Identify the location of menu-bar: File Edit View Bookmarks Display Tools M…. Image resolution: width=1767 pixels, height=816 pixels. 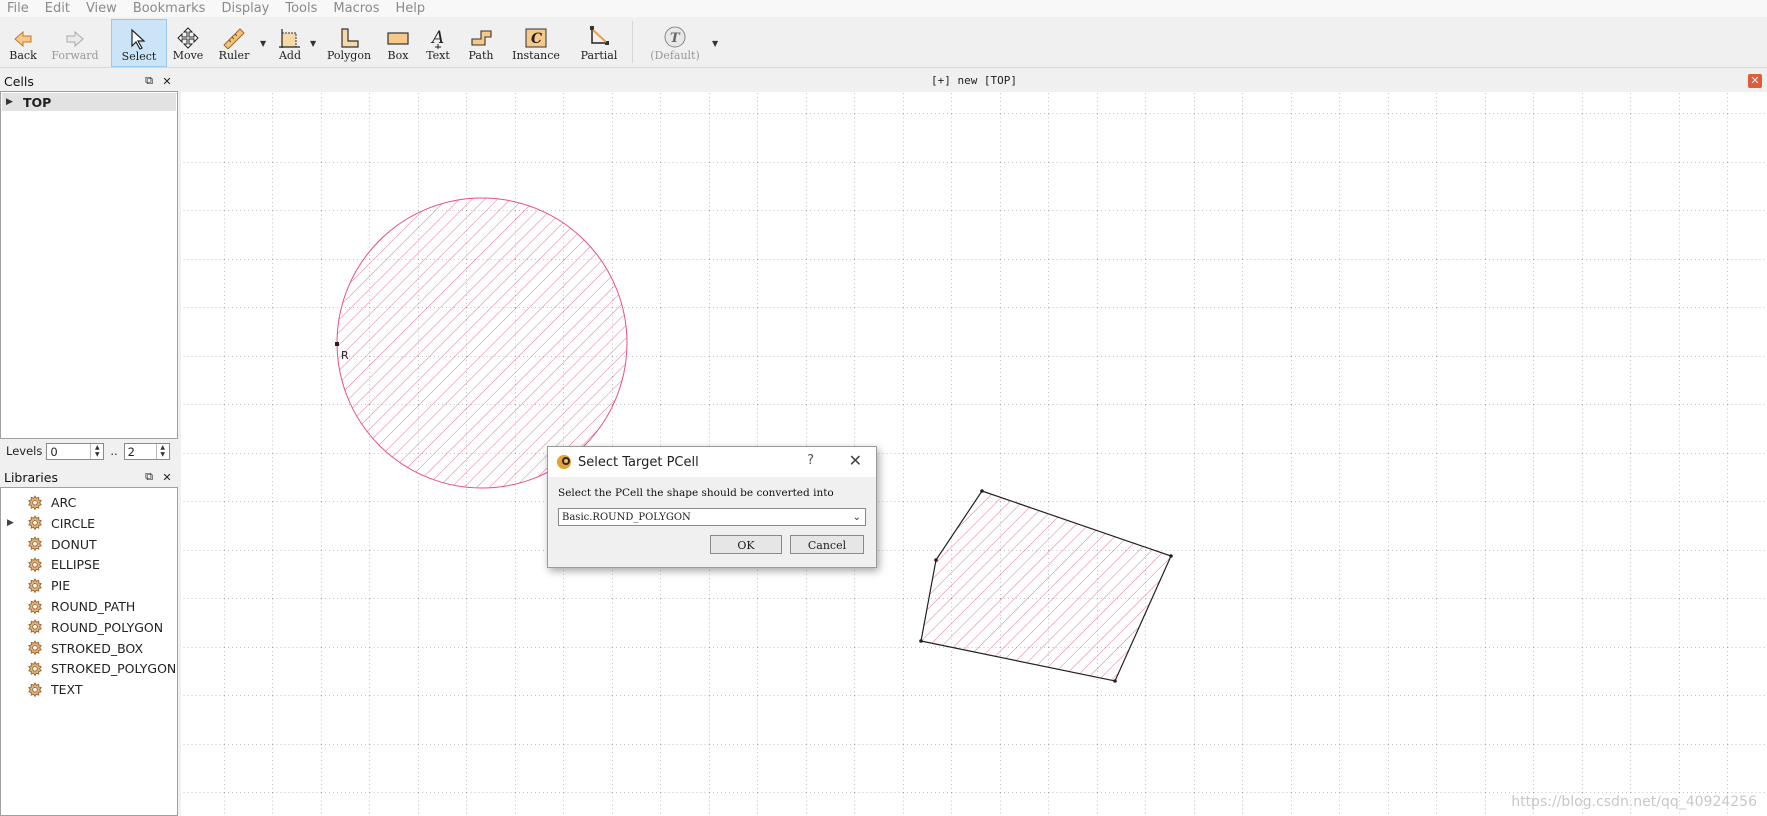
(883, 8).